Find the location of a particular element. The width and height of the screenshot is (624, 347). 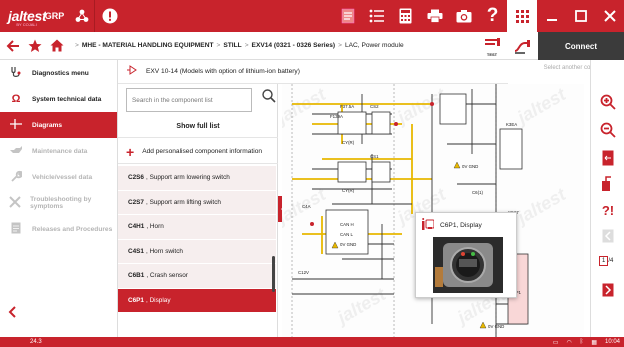

menu-item-maintenance: Maintenance data is located at coordinates (58, 151).